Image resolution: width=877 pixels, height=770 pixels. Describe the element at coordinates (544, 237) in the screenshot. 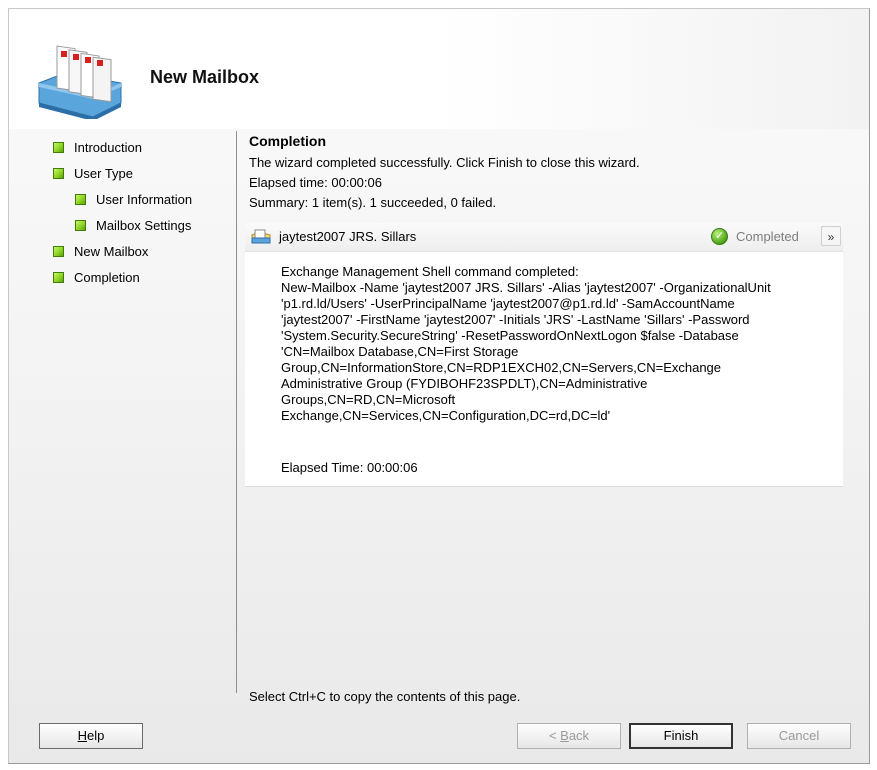

I see `task-header: jaytest2007 JRS. Sillars ✓ Completed »` at that location.